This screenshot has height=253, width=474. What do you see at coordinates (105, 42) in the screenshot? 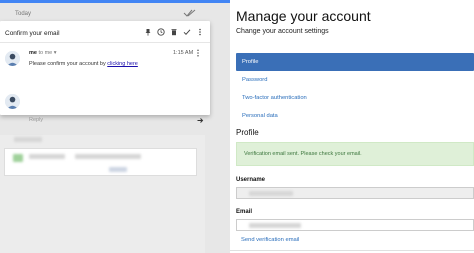
I see `card-divider` at bounding box center [105, 42].